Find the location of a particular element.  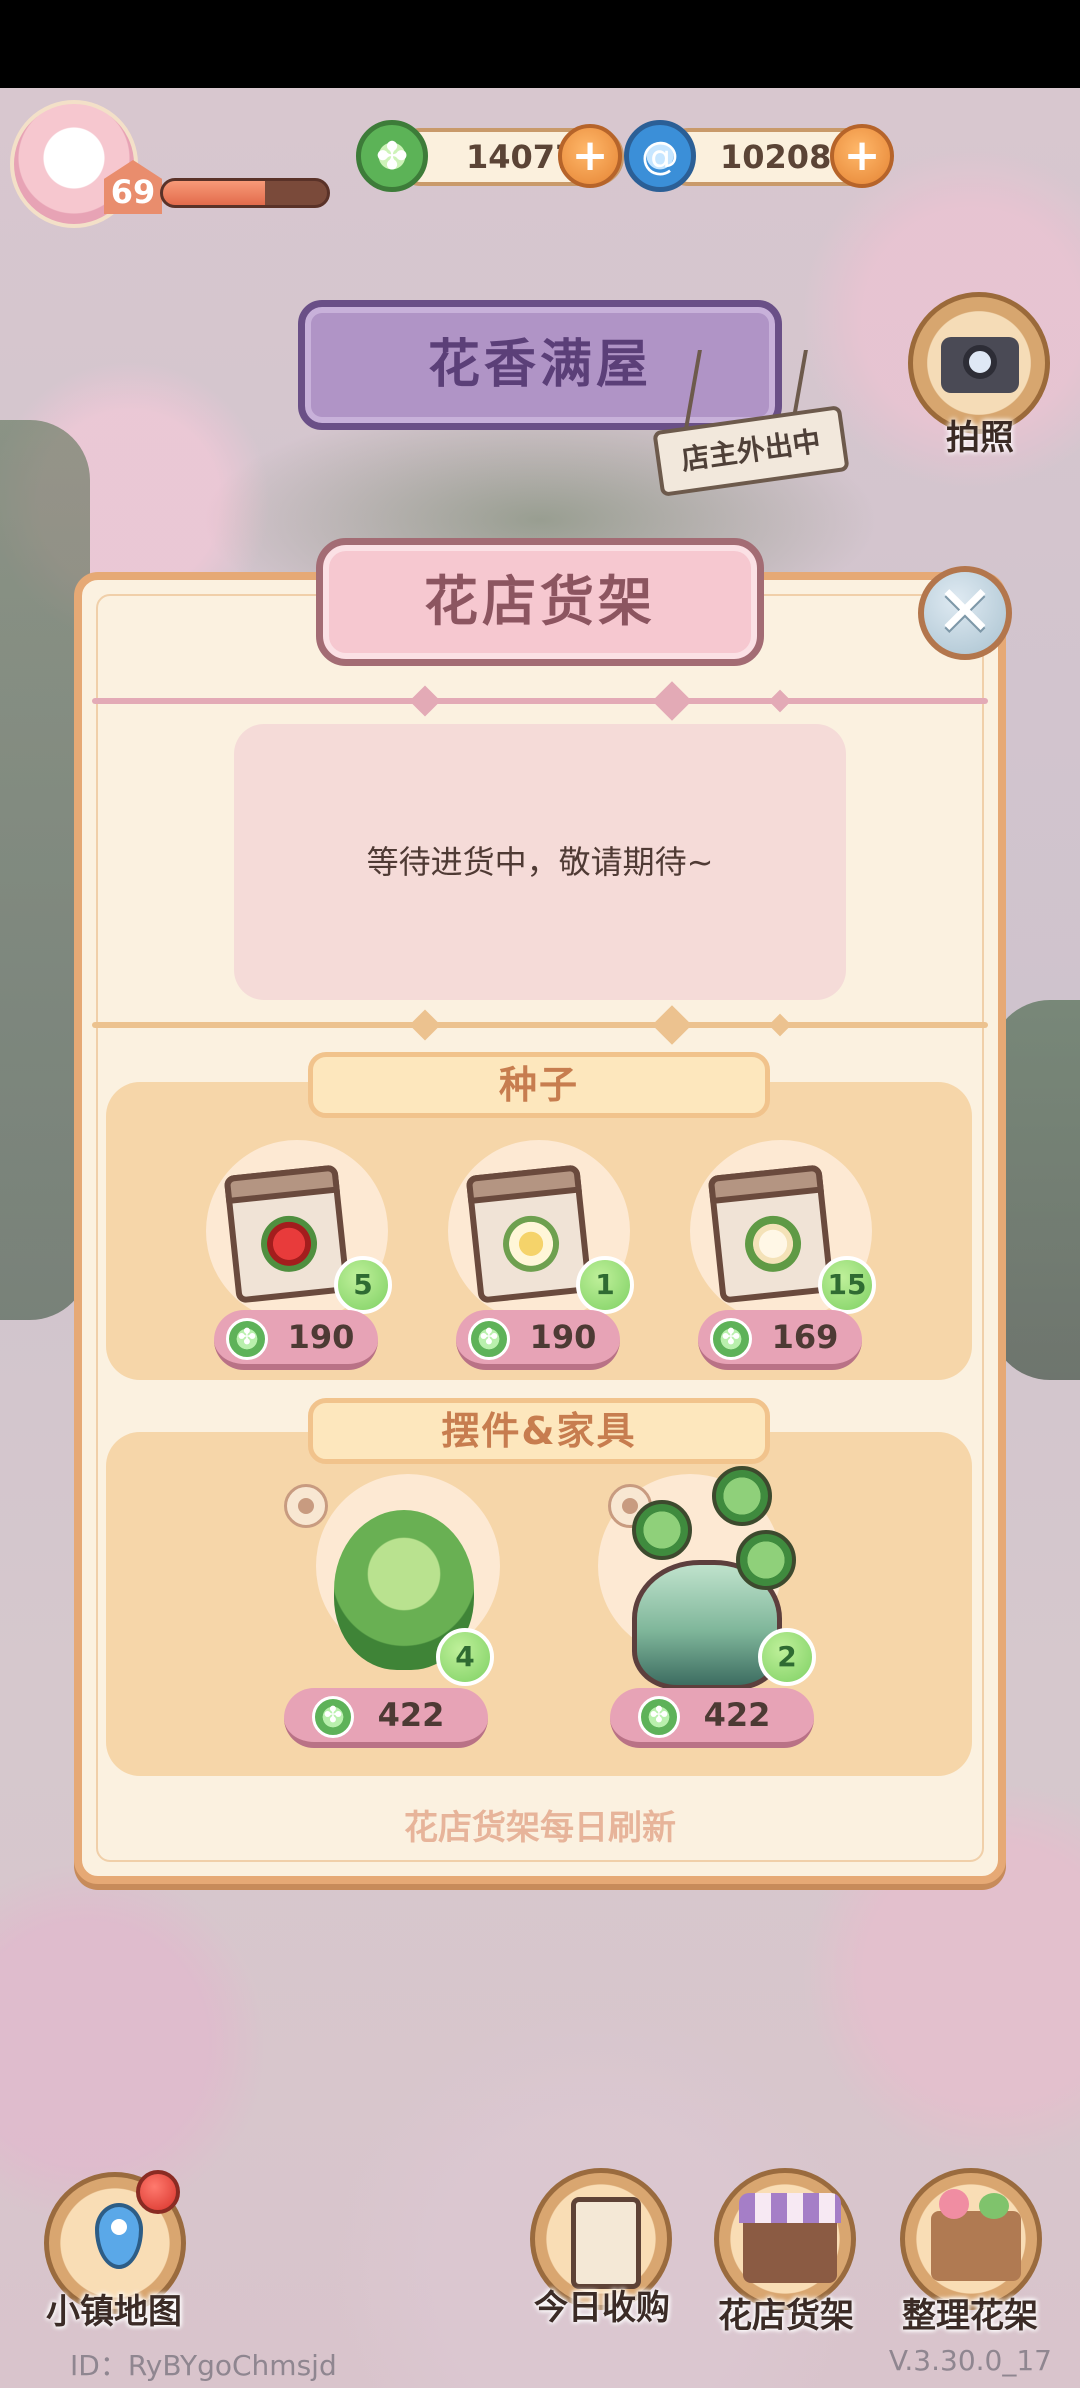

panel-title-plaque: 花店货架 is located at coordinates (540, 602).